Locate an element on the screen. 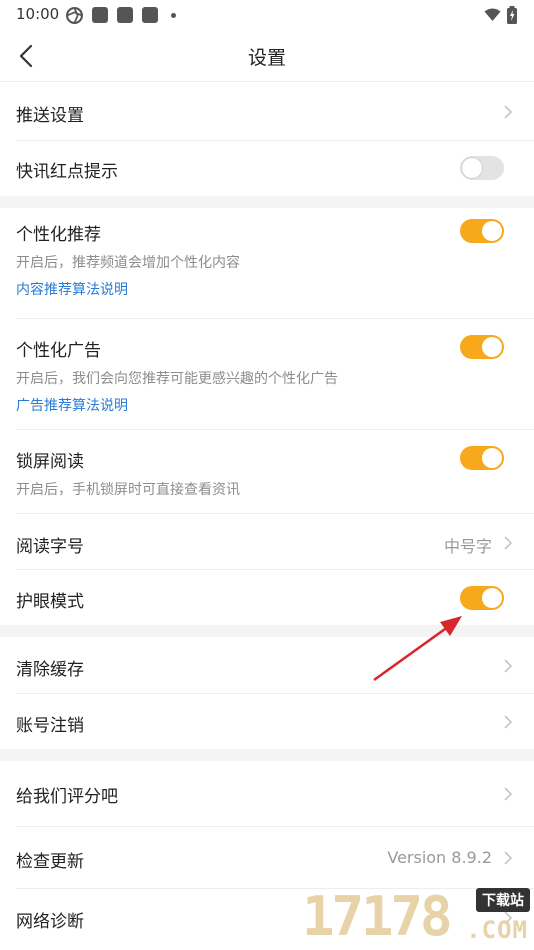  personalized-ads-row: 个性化广告 开启后，我们会向您推荐可能更感兴趣的个性化广告 广告推荐算法说明 is located at coordinates (275, 374).